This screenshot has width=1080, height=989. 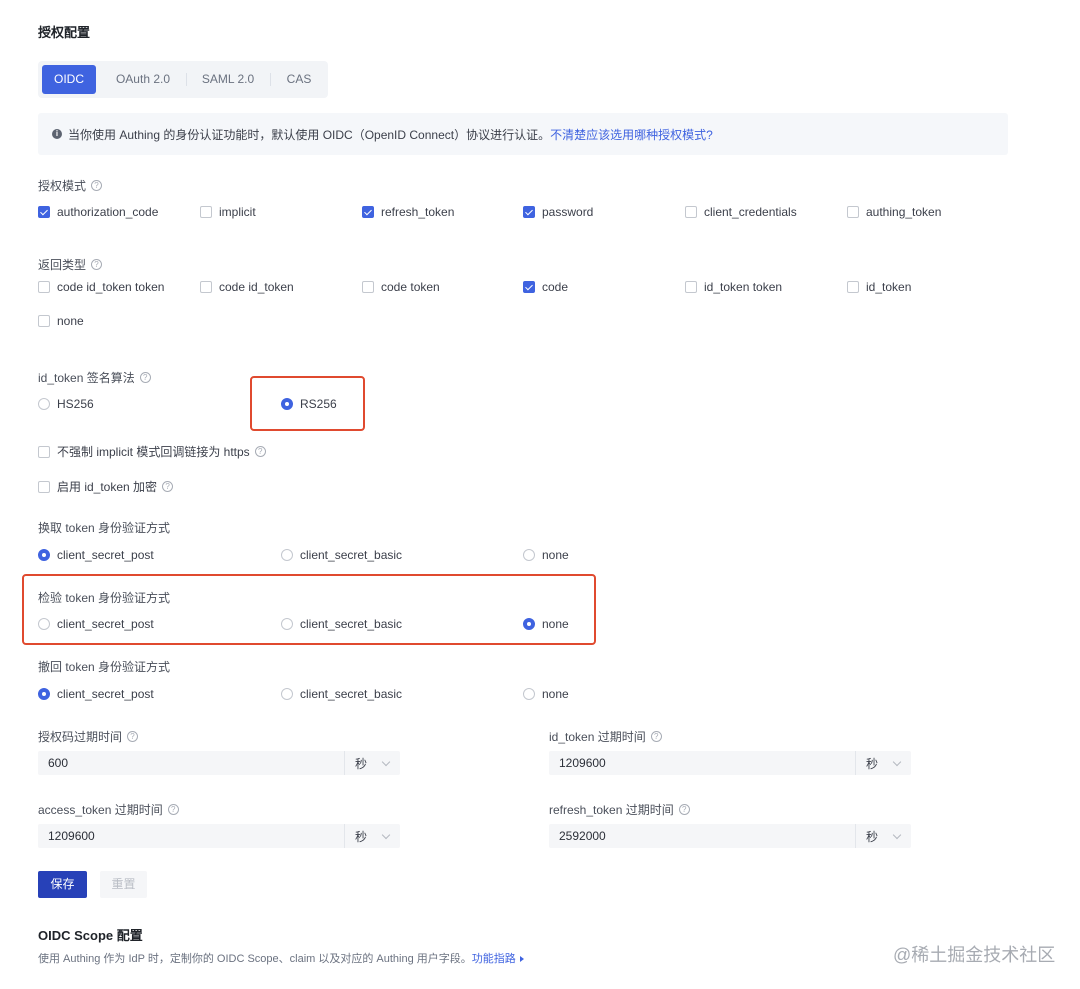 I want to click on tab-oauth2: OAuth 2.0, so click(x=143, y=79).